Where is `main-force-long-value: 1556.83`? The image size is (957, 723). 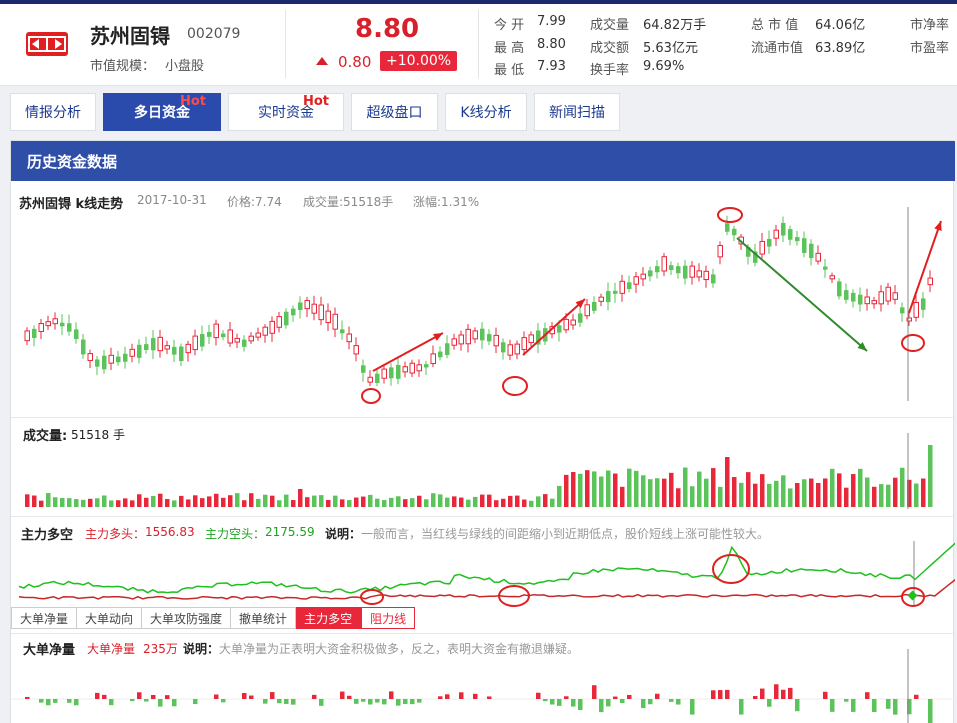 main-force-long-value: 1556.83 is located at coordinates (170, 532).